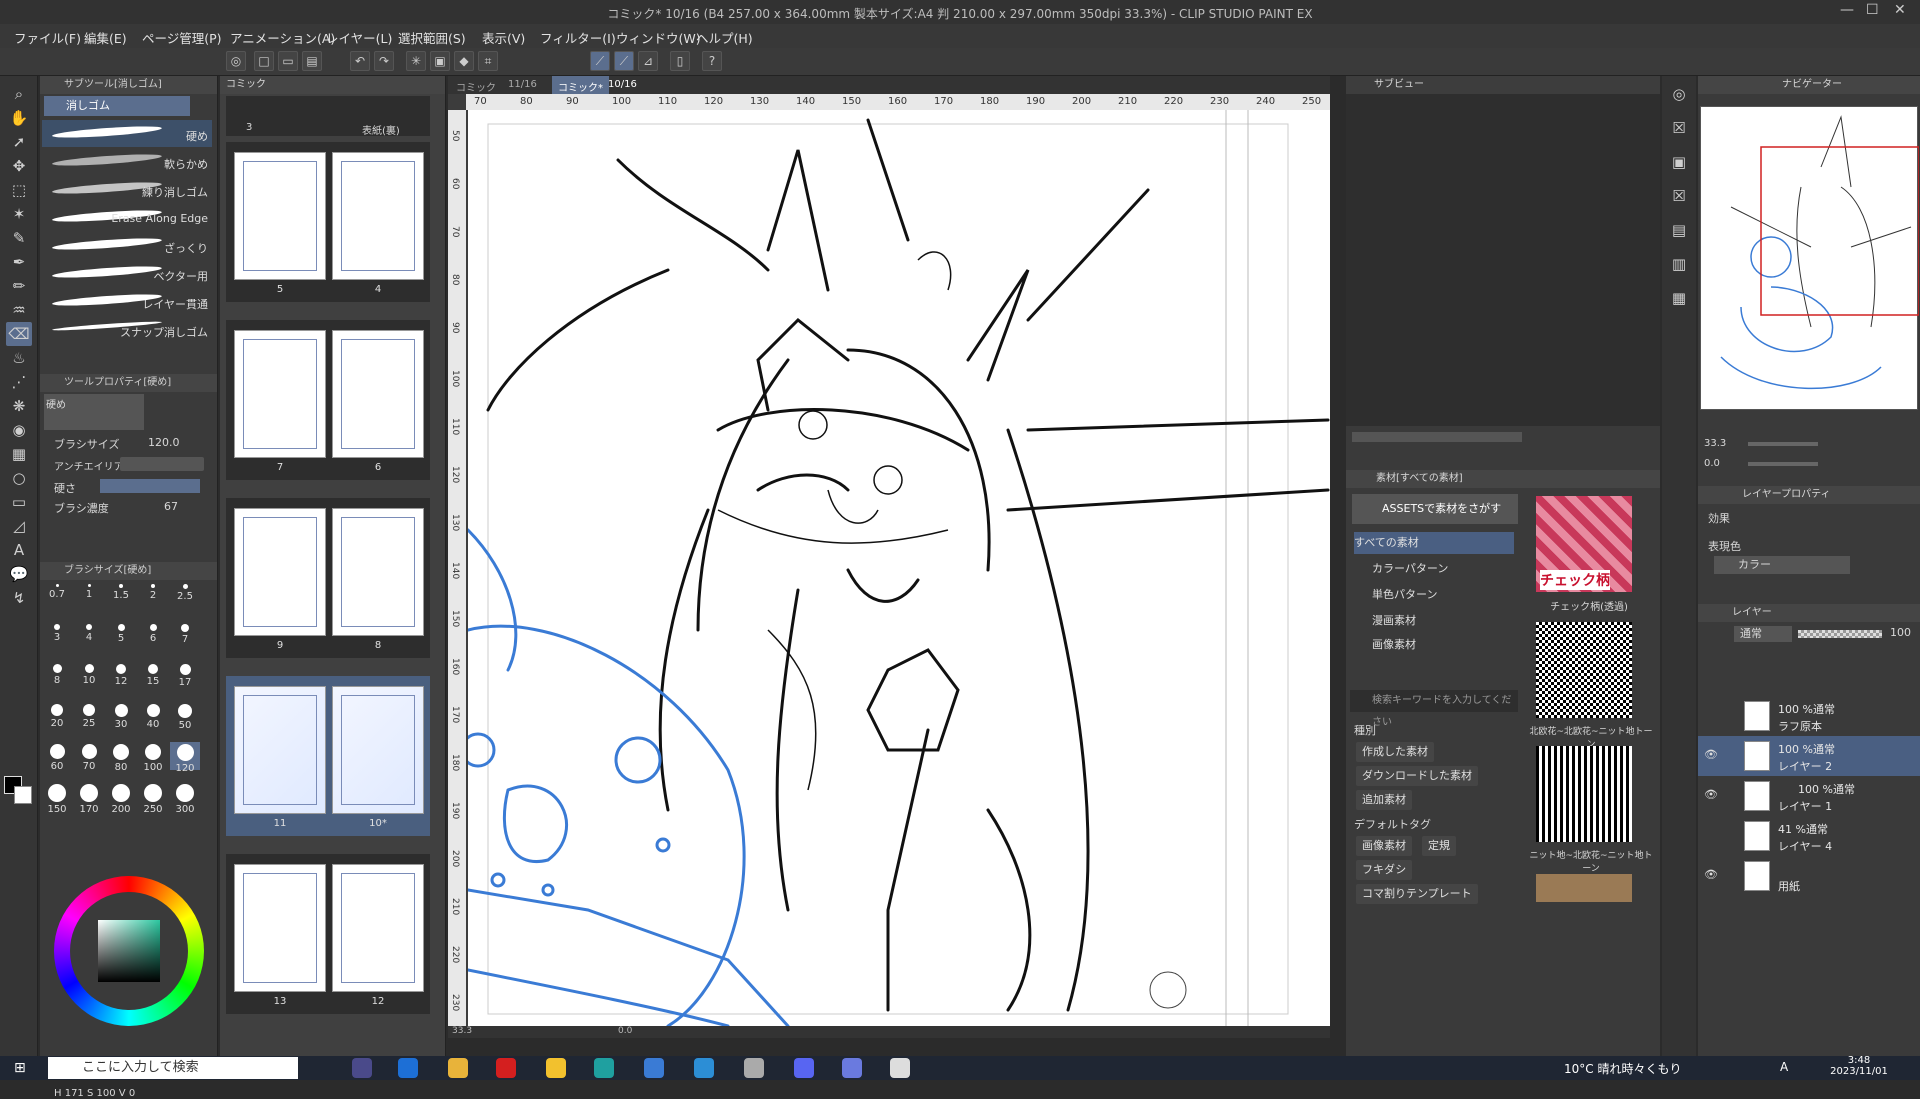 This screenshot has height=1099, width=1920. I want to click on page-spread: 13 12, so click(328, 934).